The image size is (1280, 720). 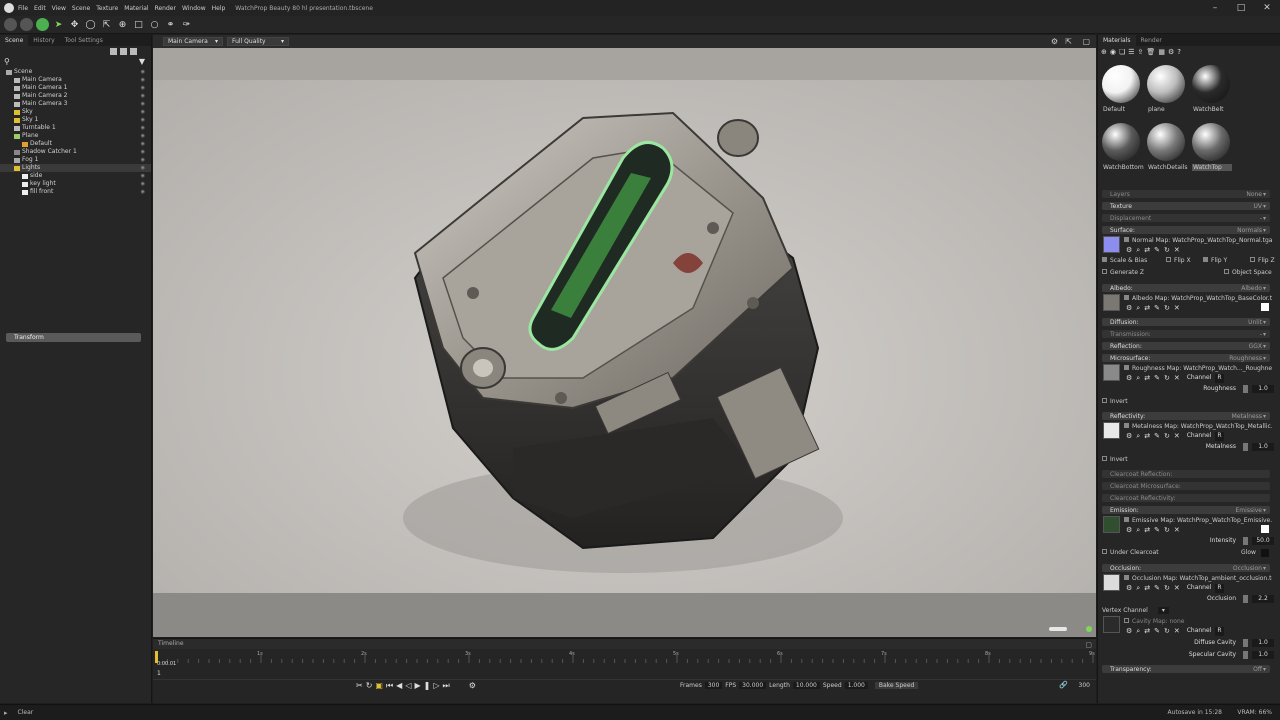 I want to click on tree-item: Main Camera 3 ◉, so click(x=75, y=104).